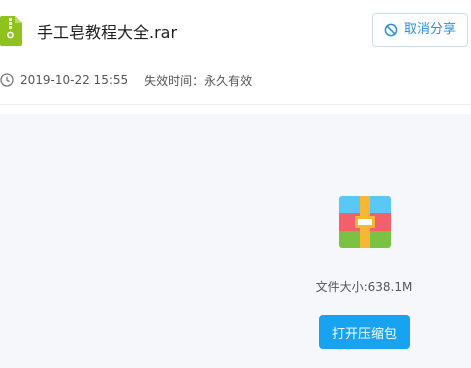  Describe the element at coordinates (74, 80) in the screenshot. I see `share-date: 2019-10-22 15:55` at that location.